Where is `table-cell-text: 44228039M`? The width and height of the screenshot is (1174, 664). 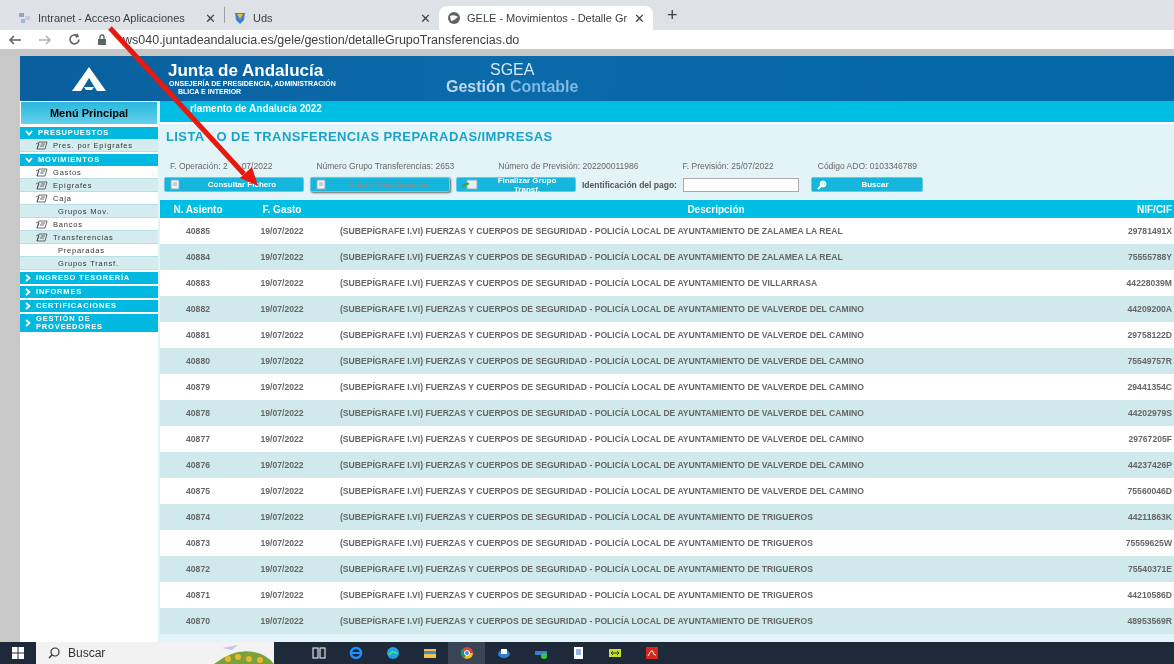
table-cell-text: 44228039M is located at coordinates (1149, 283).